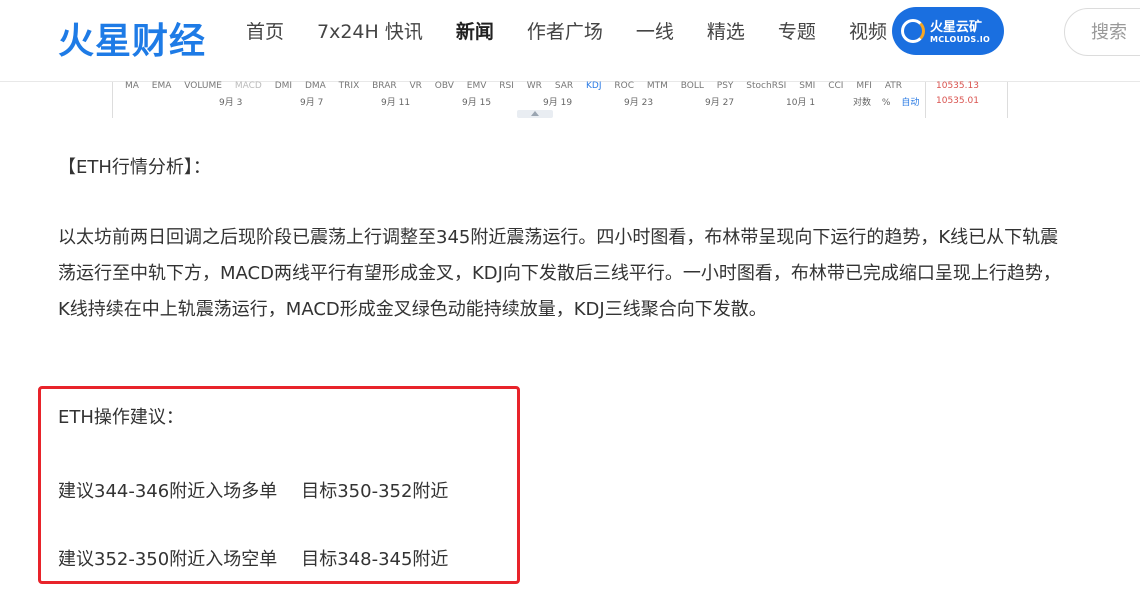 This screenshot has width=1140, height=597. I want to click on advice-entry: 建议344-346附近入场多单, so click(168, 491).